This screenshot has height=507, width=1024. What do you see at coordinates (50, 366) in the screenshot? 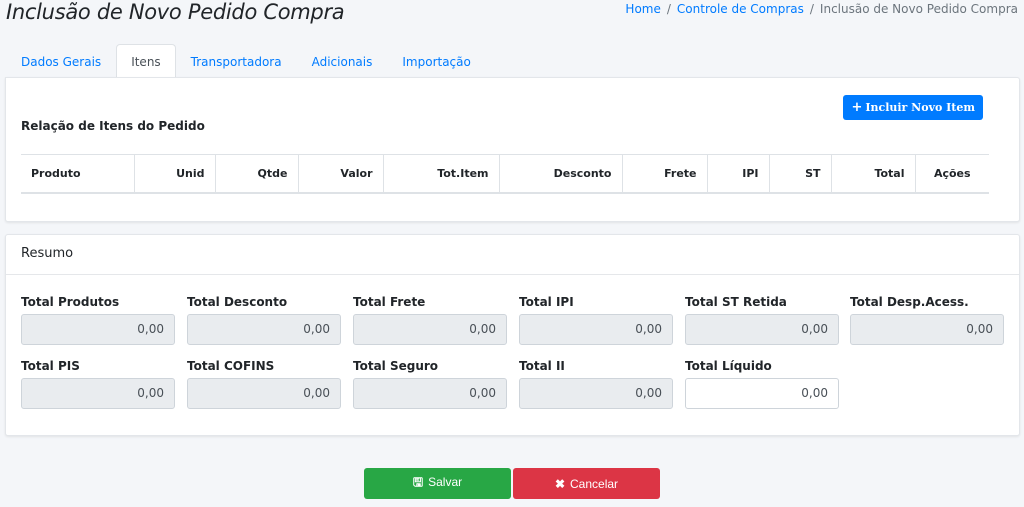
I see `field-label: Total PIS` at bounding box center [50, 366].